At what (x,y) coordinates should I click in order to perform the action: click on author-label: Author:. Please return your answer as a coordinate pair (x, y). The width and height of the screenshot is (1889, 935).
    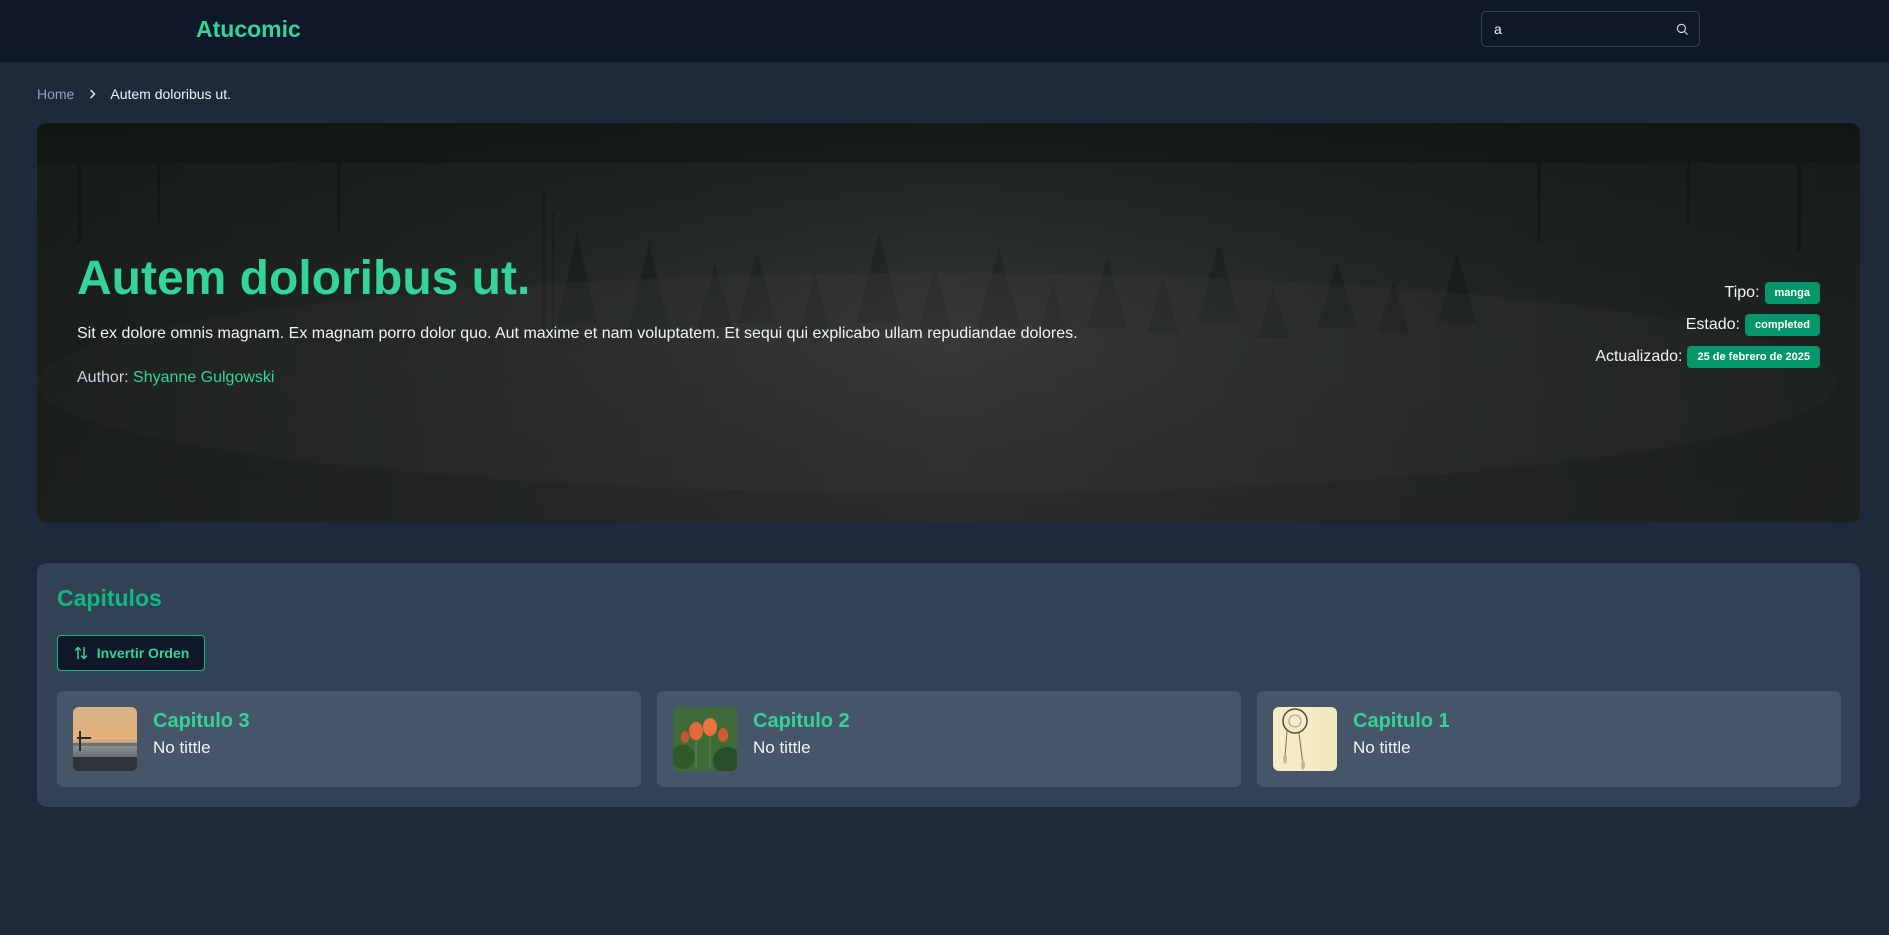
    Looking at the image, I should click on (103, 377).